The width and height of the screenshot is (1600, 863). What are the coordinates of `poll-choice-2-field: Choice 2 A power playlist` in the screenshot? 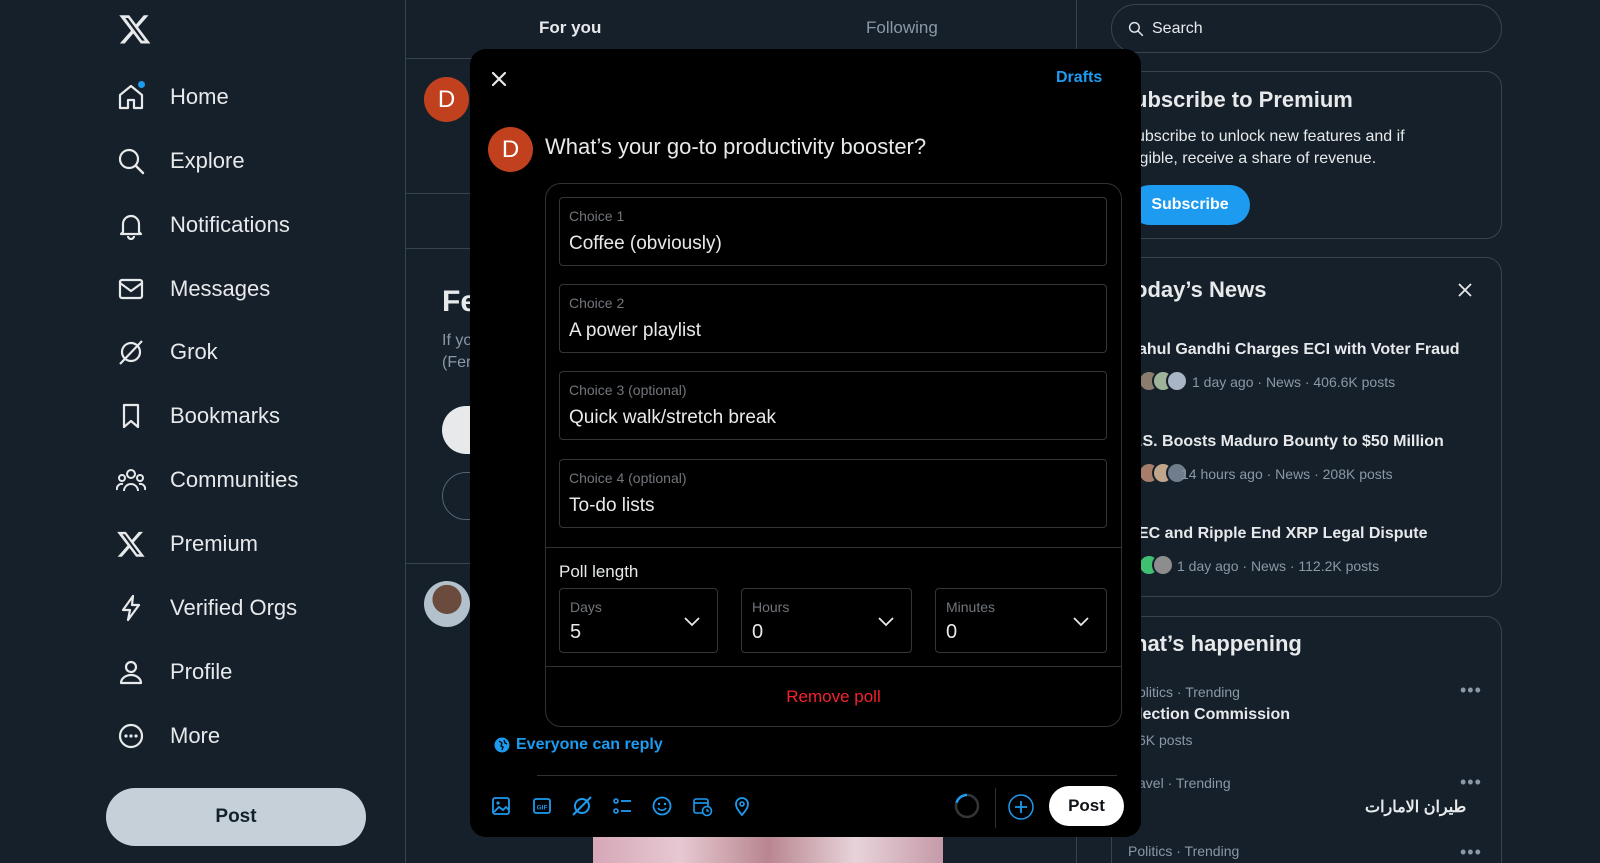 It's located at (833, 318).